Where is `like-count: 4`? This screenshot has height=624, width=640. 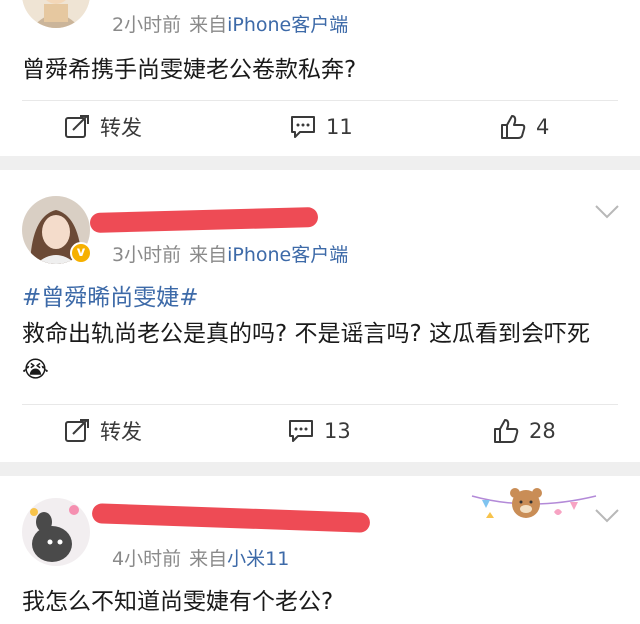 like-count: 4 is located at coordinates (543, 127).